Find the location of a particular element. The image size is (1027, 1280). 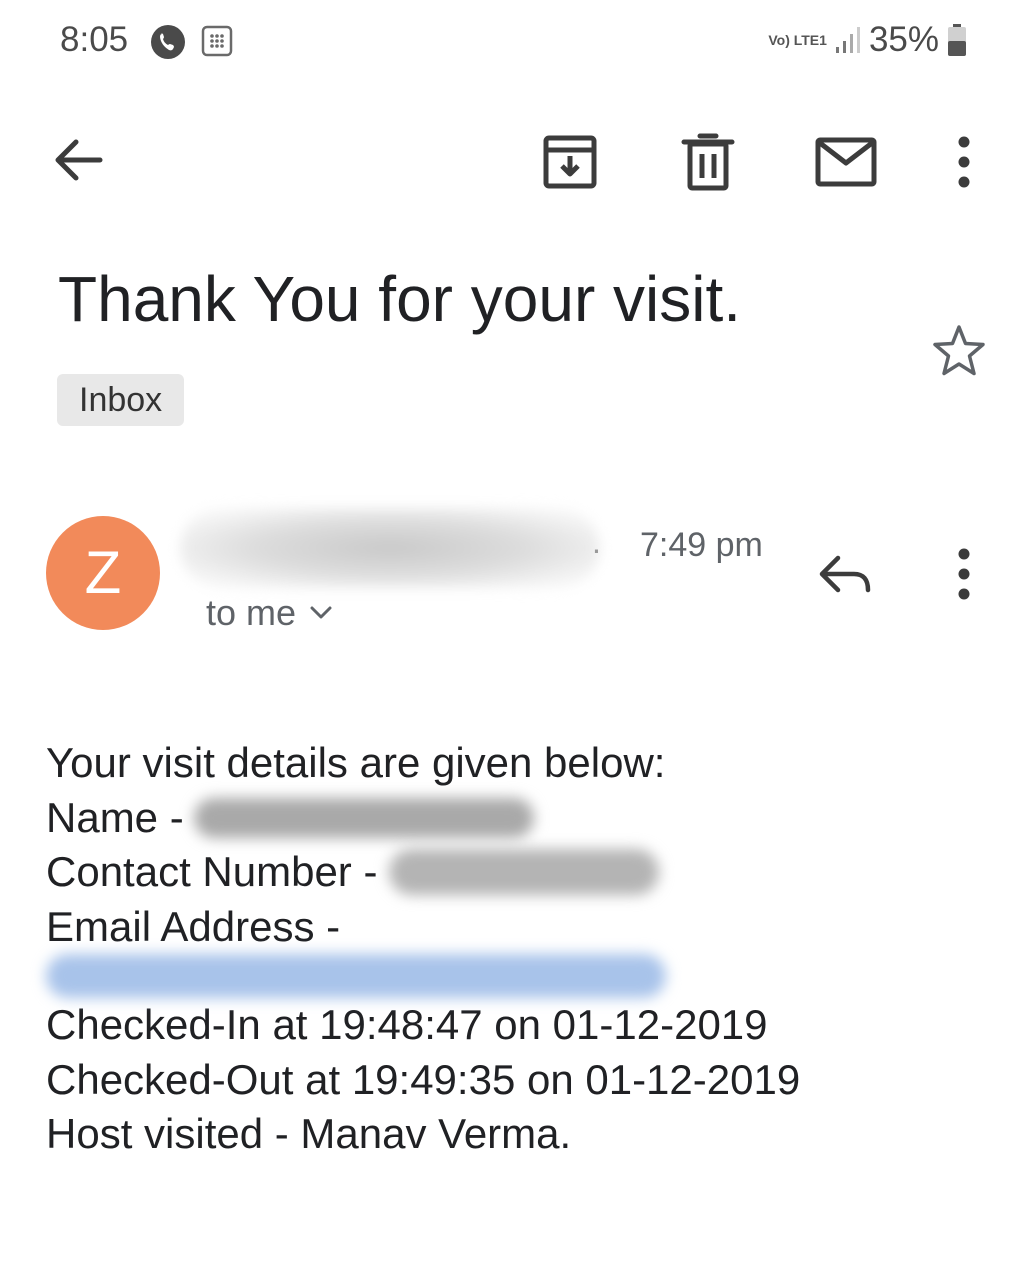

signal-icon is located at coordinates (847, 40).